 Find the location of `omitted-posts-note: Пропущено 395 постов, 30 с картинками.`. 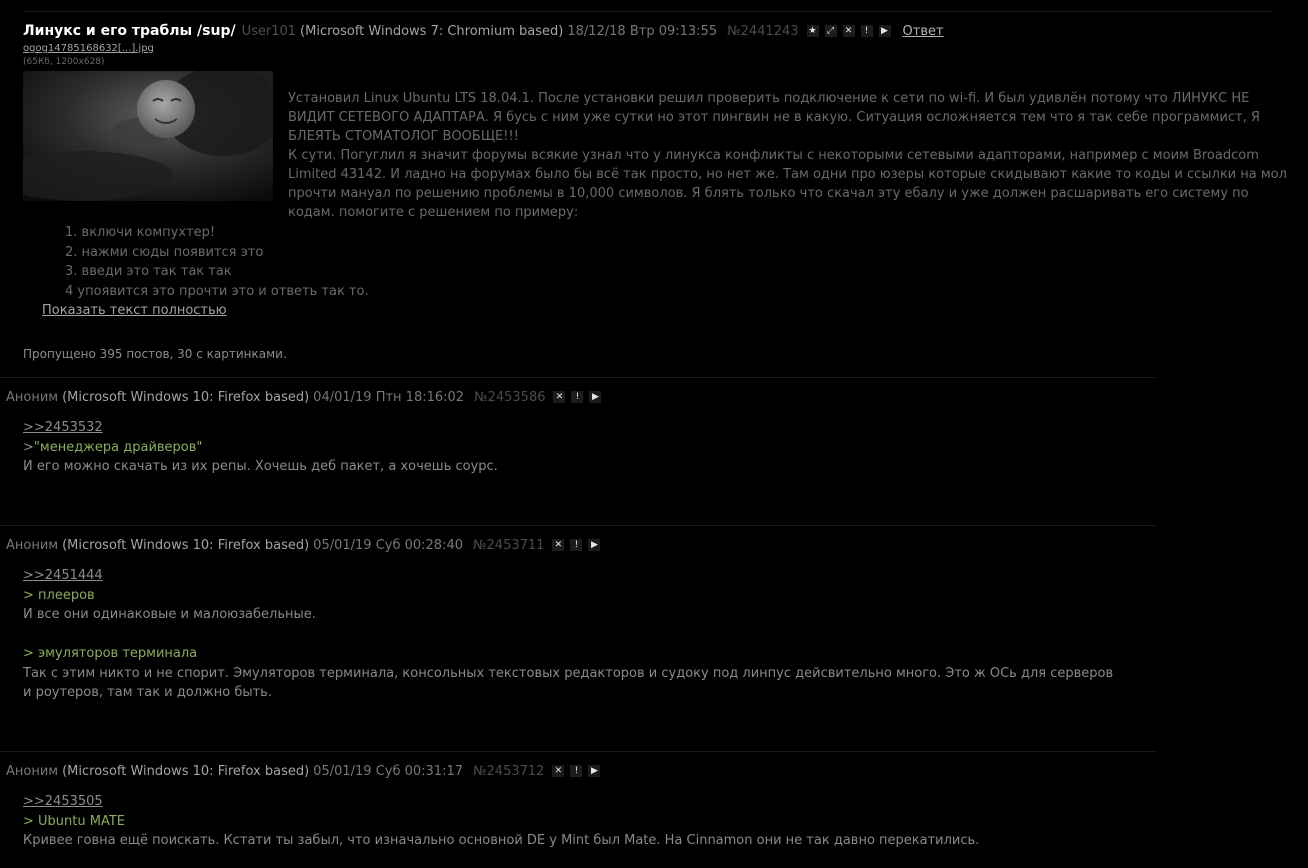

omitted-posts-note: Пропущено 395 постов, 30 с картинками. is located at coordinates (155, 354).